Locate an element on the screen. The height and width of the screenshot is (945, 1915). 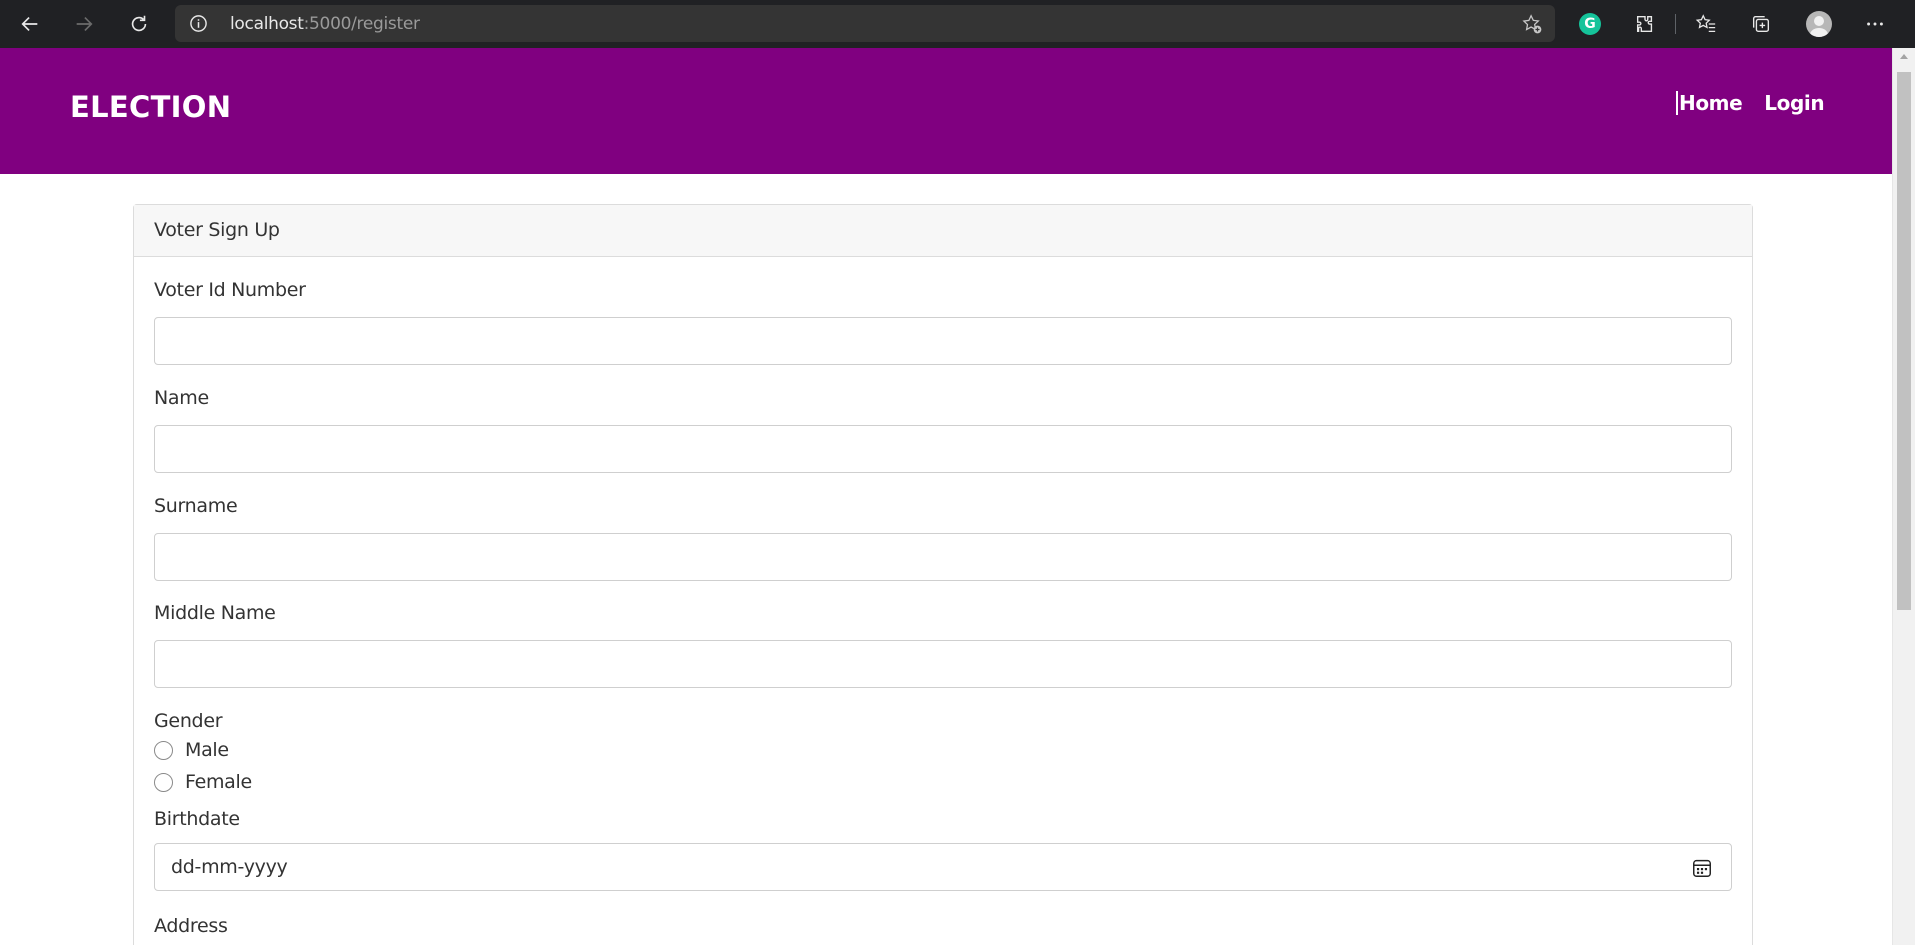
page-scrollbar is located at coordinates (1903, 496).